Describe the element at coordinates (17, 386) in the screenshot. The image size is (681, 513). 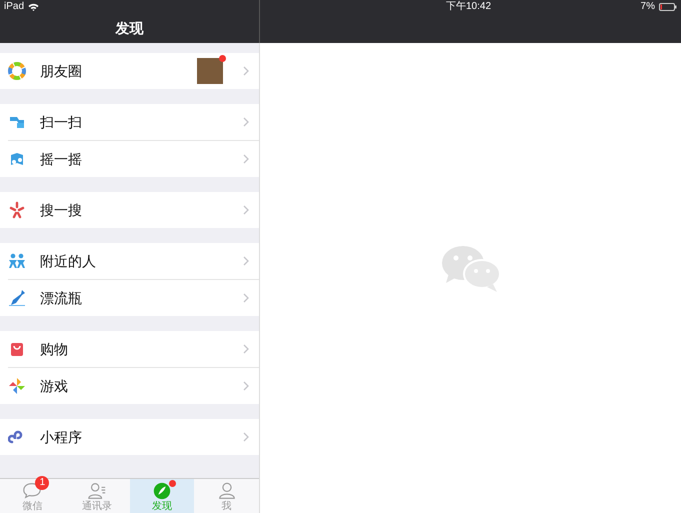
I see `games-icon` at that location.